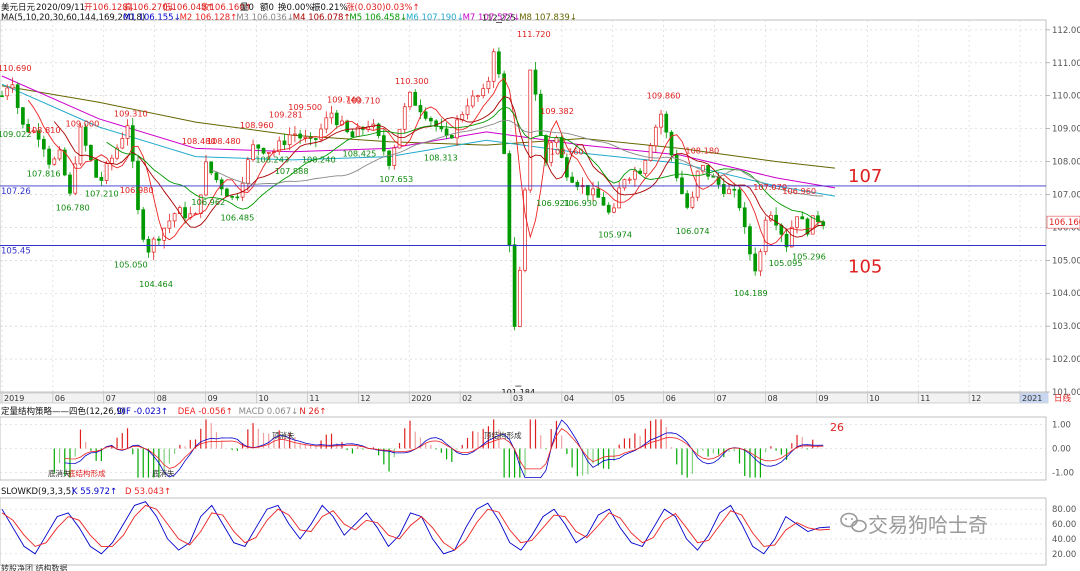 Image resolution: width=1080 pixels, height=571 pixels. Describe the element at coordinates (314, 398) in the screenshot. I see `time-tick-label: 11` at that location.